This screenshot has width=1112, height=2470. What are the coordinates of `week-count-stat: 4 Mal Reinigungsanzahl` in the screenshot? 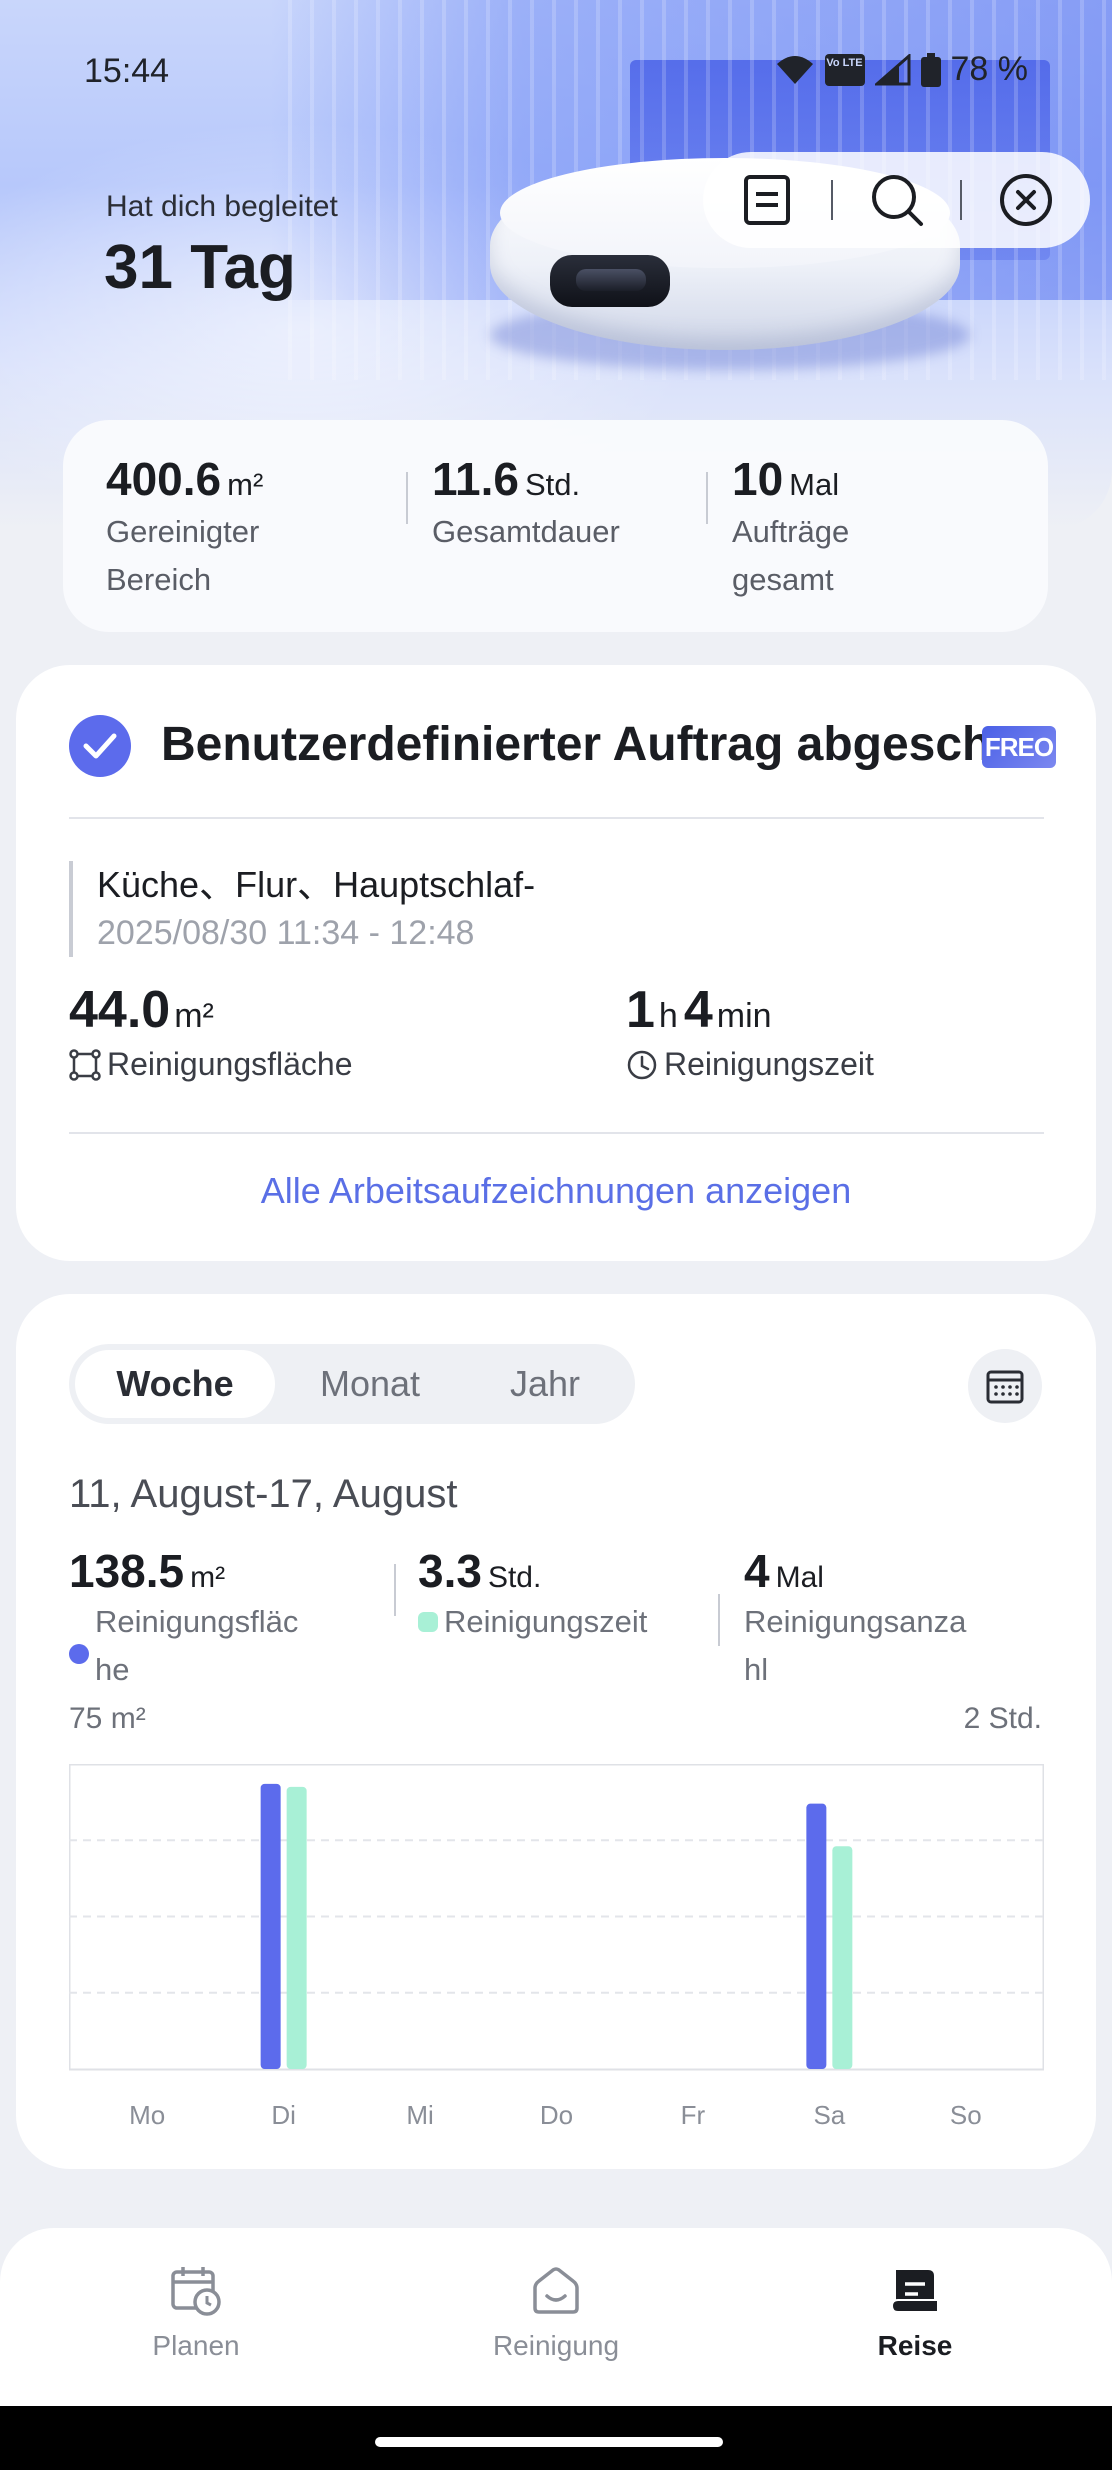 It's located at (859, 1619).